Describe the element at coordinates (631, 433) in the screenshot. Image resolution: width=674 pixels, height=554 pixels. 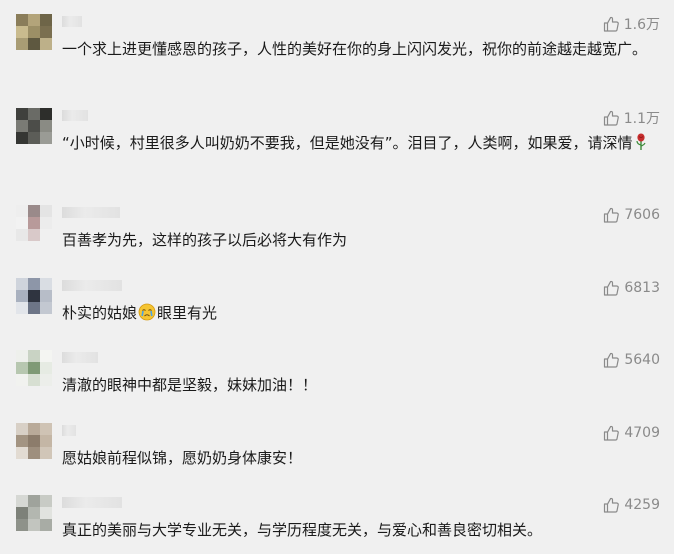
I see `like-button: 4709` at that location.